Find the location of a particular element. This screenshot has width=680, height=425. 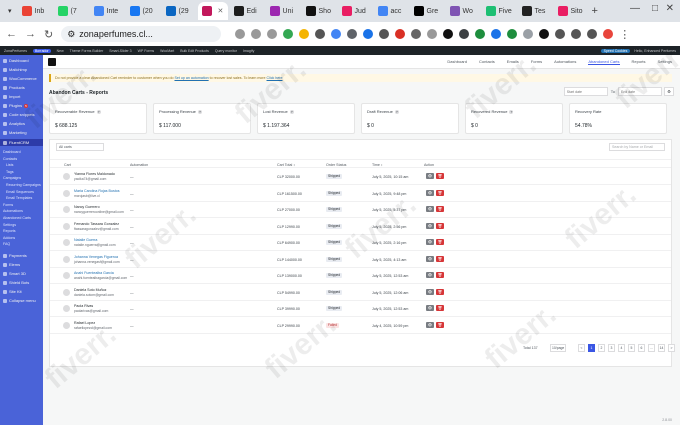

puzzle-icon is located at coordinates (560, 34).